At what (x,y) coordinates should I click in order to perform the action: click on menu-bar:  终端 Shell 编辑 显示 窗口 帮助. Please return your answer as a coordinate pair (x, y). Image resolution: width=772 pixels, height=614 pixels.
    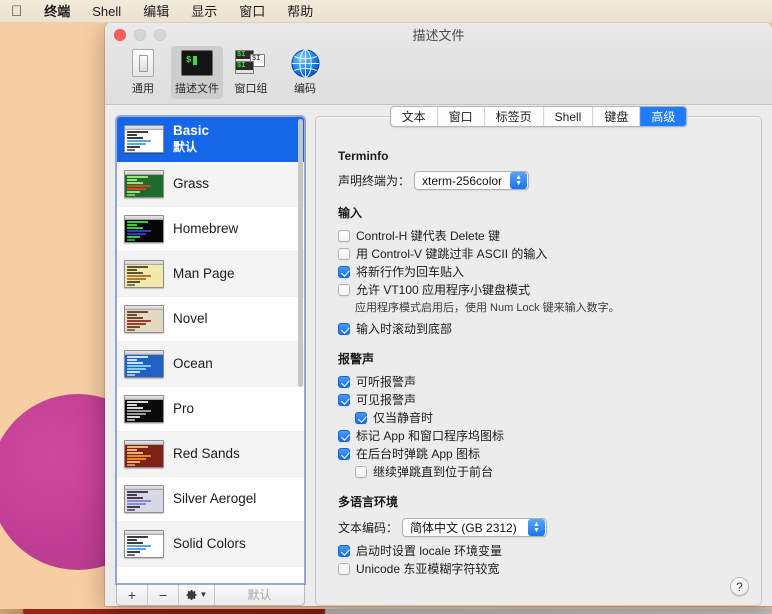
    Looking at the image, I should click on (386, 11).